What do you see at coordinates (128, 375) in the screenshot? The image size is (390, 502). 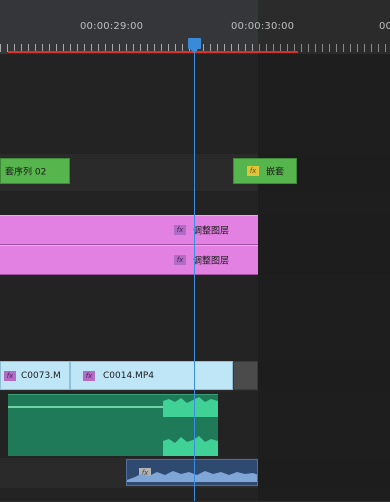 I see `clip-label: C0014.MP4` at bounding box center [128, 375].